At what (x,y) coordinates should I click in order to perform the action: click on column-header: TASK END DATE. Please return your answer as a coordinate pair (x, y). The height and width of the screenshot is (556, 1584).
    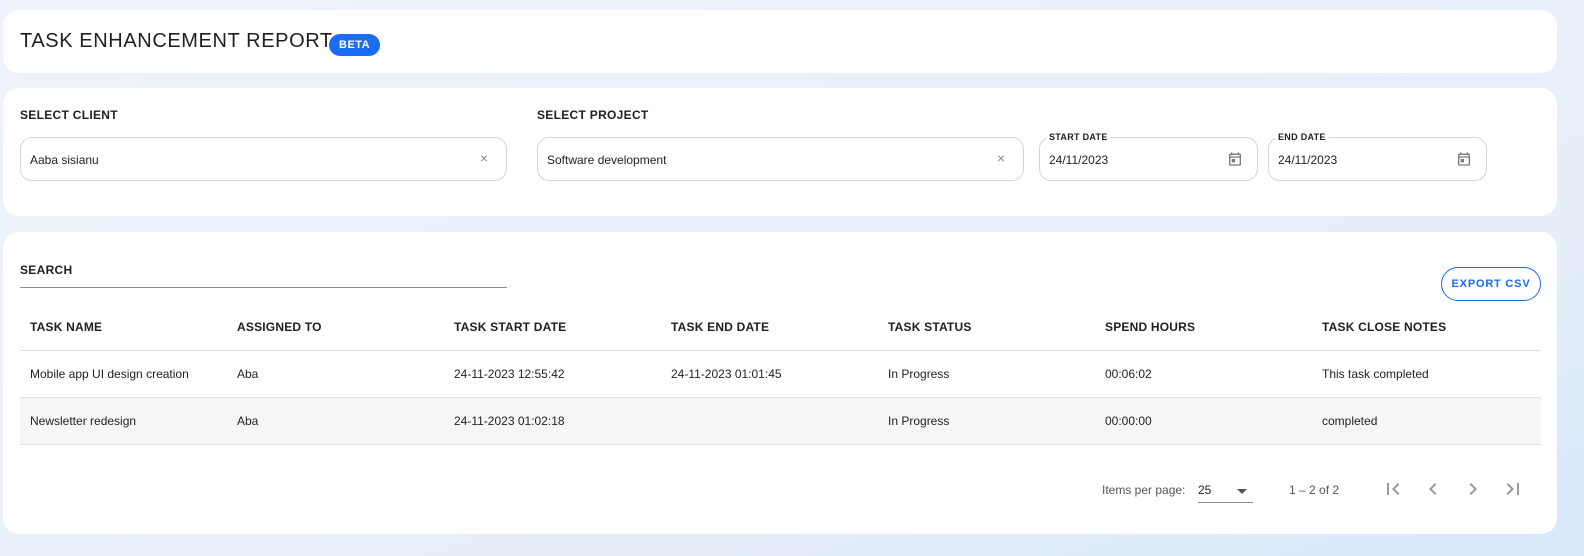
    Looking at the image, I should click on (720, 327).